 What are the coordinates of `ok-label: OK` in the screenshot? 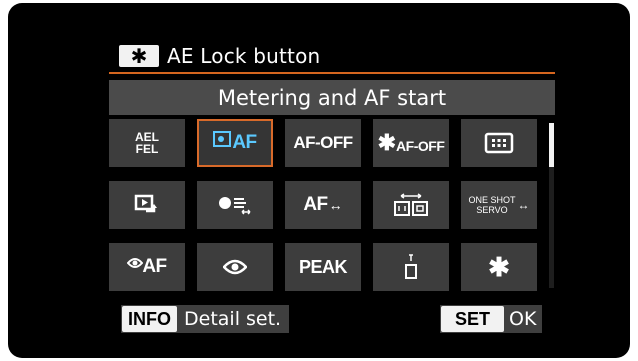 It's located at (523, 319).